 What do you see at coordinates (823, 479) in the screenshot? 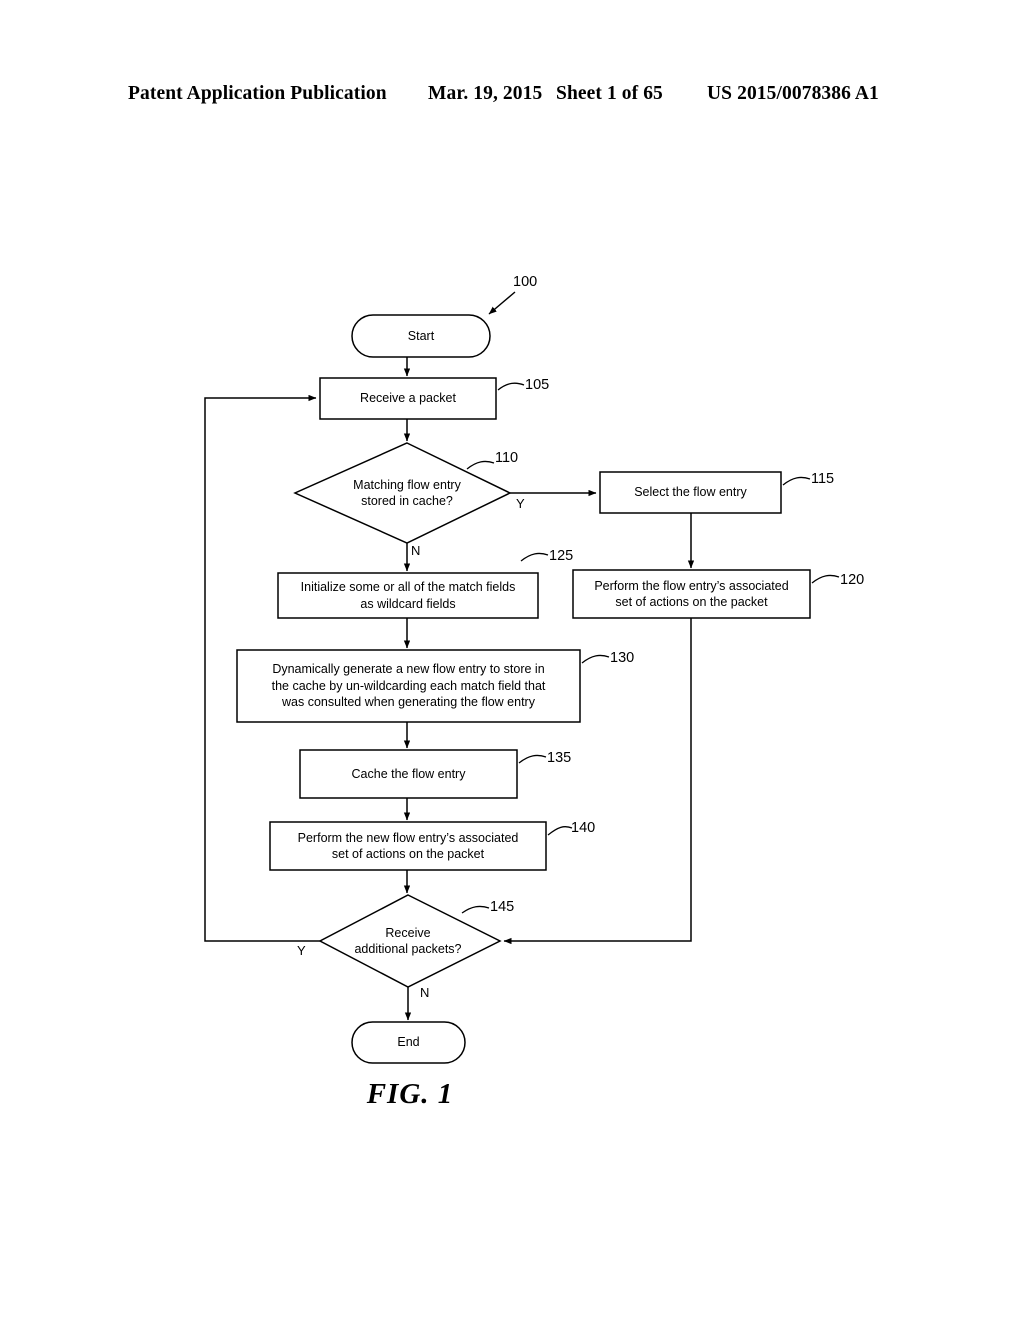
I see `ref-number-115: 115` at bounding box center [823, 479].